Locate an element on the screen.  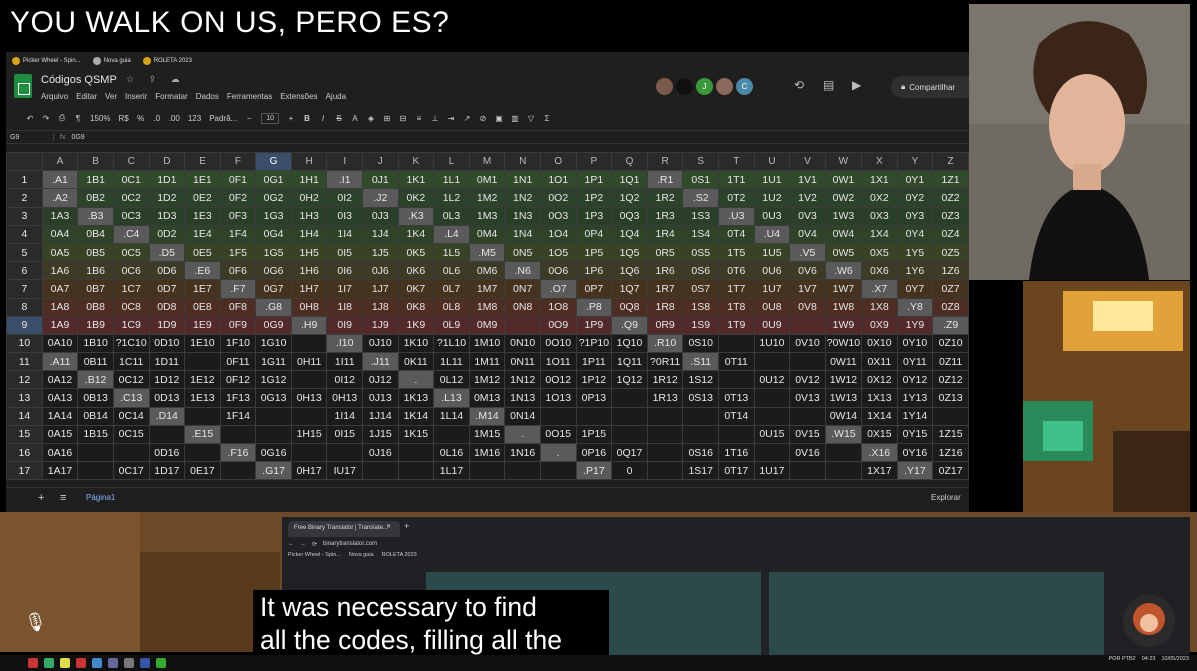
sheet-cell: .U4 is located at coordinates (772, 234).